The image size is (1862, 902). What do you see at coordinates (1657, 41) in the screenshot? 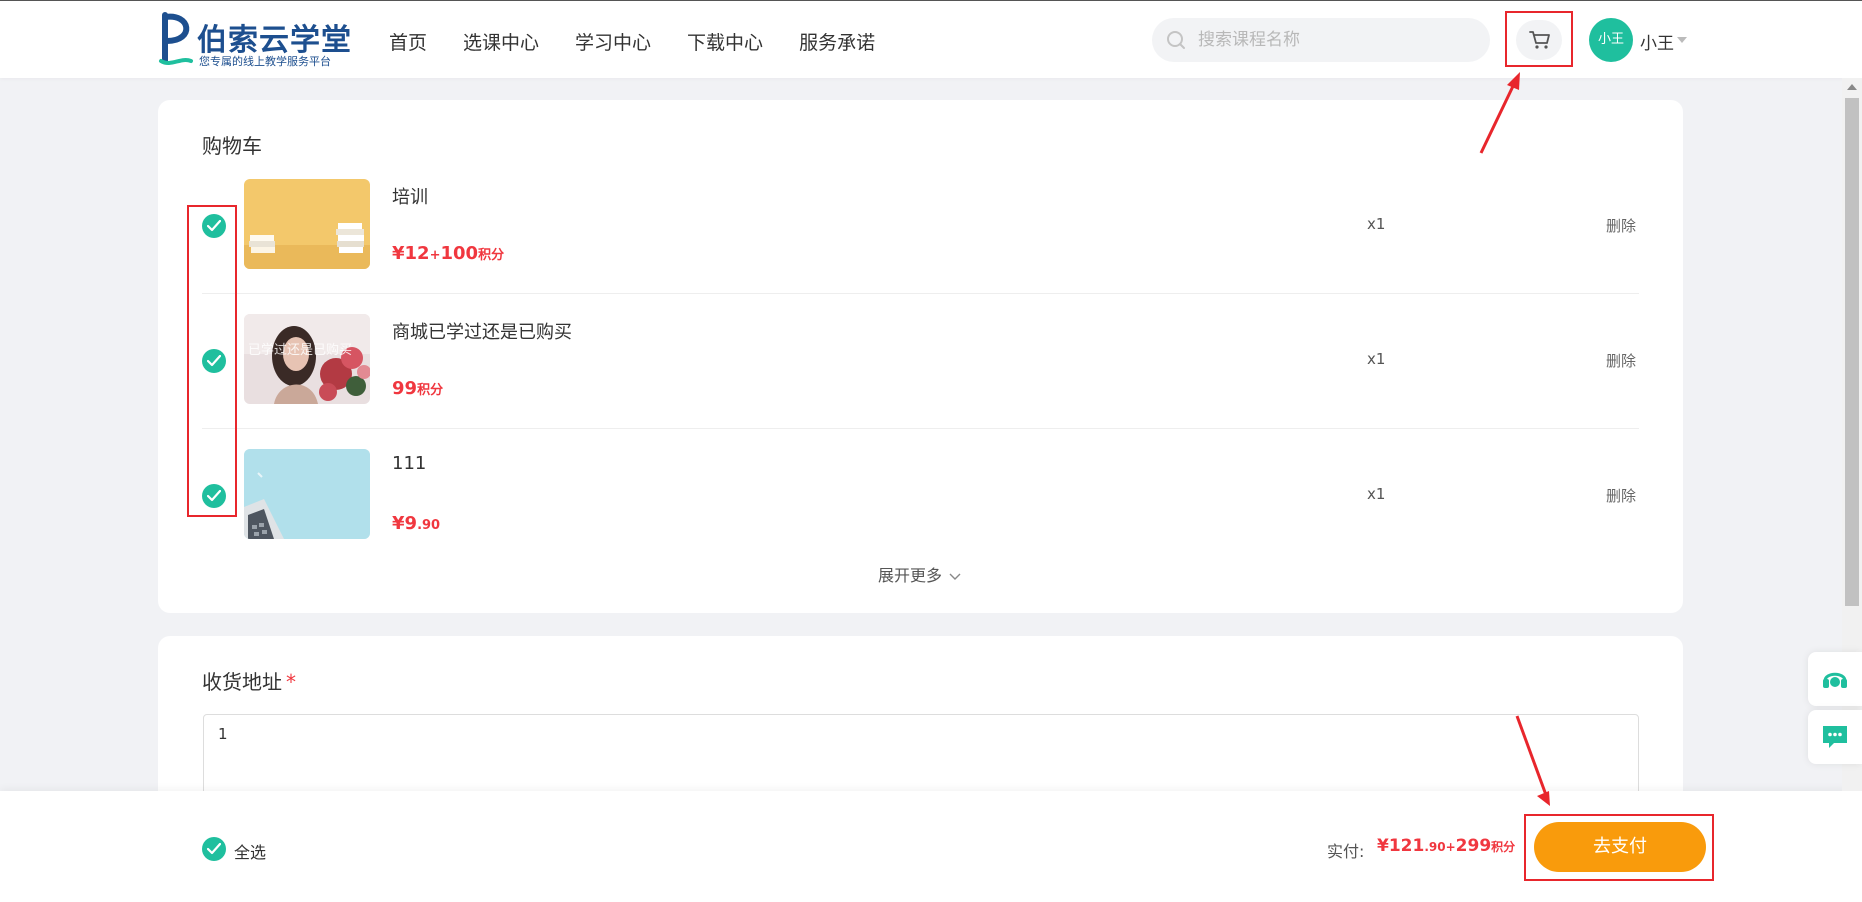
I see `username: 小王` at bounding box center [1657, 41].